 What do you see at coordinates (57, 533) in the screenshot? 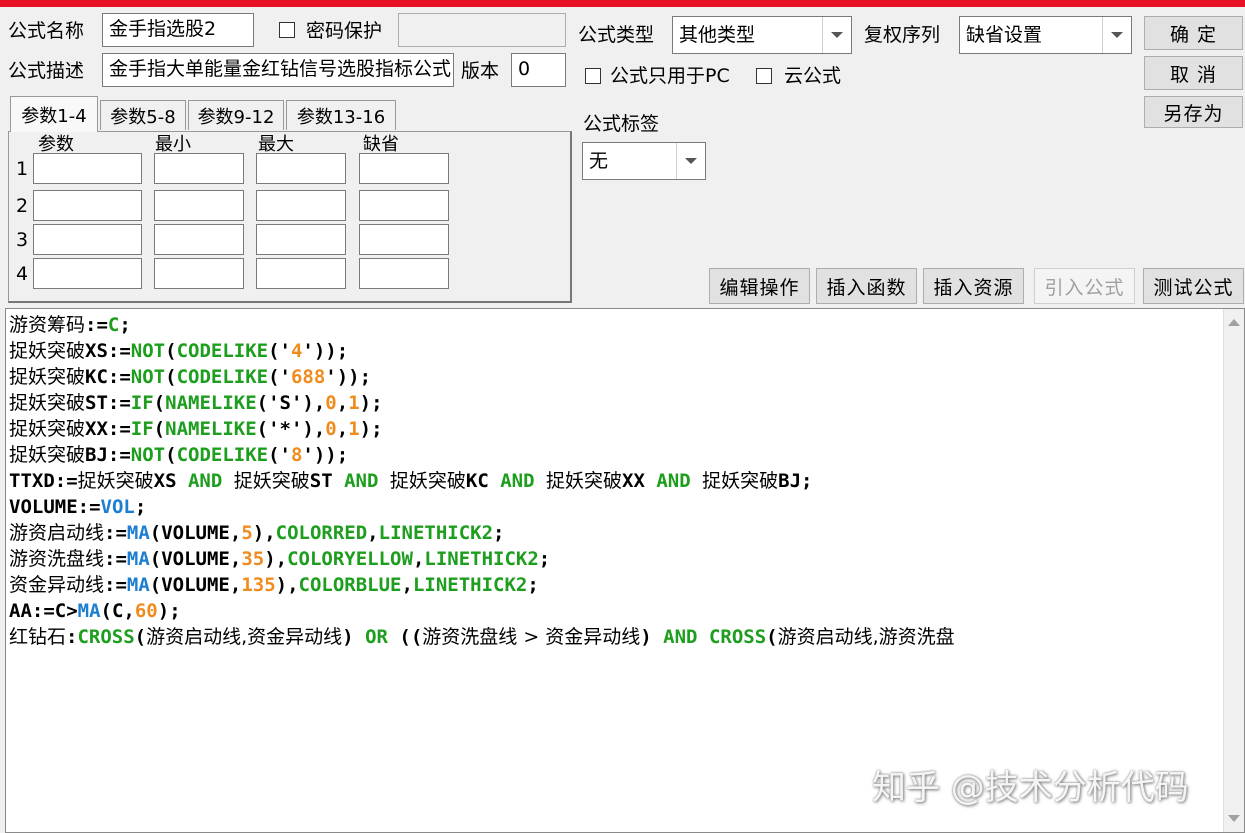
I see `code-token: 游资启动线` at bounding box center [57, 533].